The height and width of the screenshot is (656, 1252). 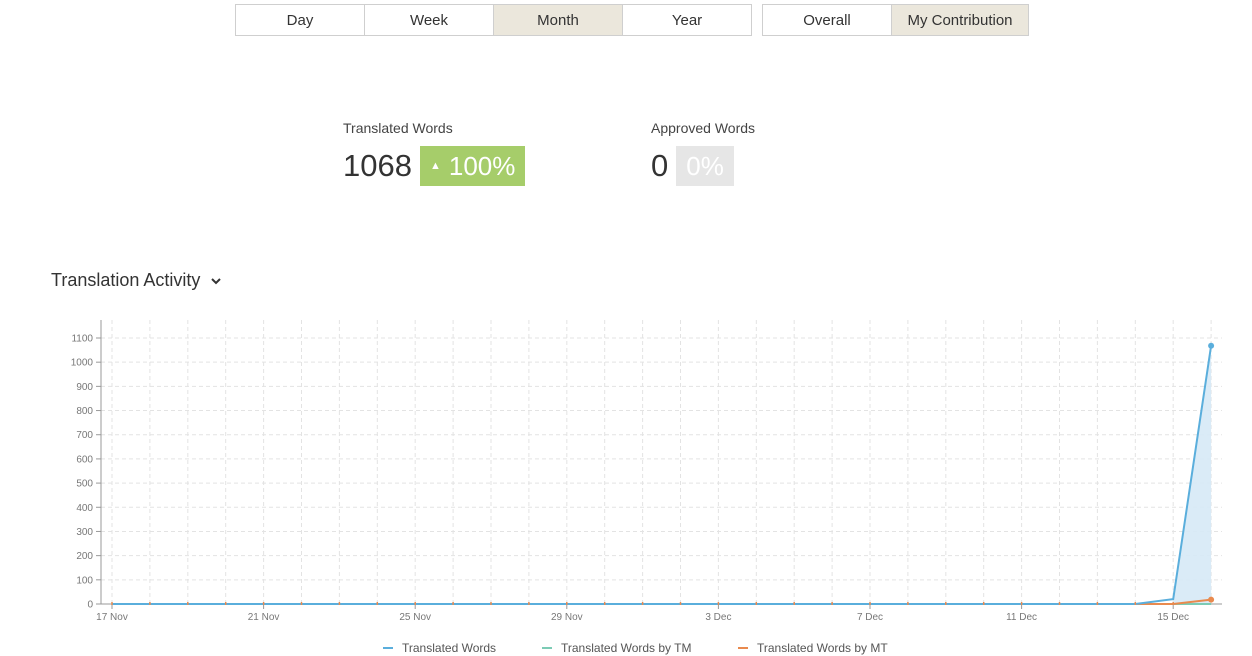 I want to click on data-point-mt, so click(x=1211, y=599).